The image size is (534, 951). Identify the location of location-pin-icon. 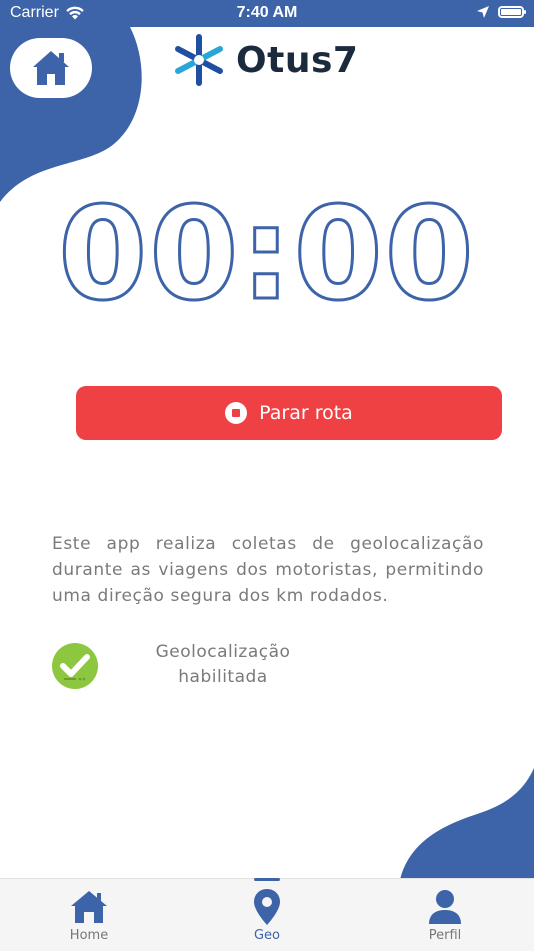
(267, 907).